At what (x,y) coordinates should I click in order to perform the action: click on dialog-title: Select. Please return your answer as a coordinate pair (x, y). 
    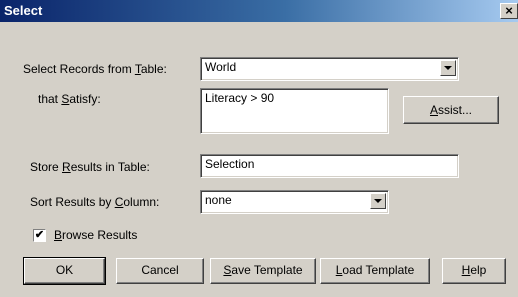
    Looking at the image, I should click on (23, 10).